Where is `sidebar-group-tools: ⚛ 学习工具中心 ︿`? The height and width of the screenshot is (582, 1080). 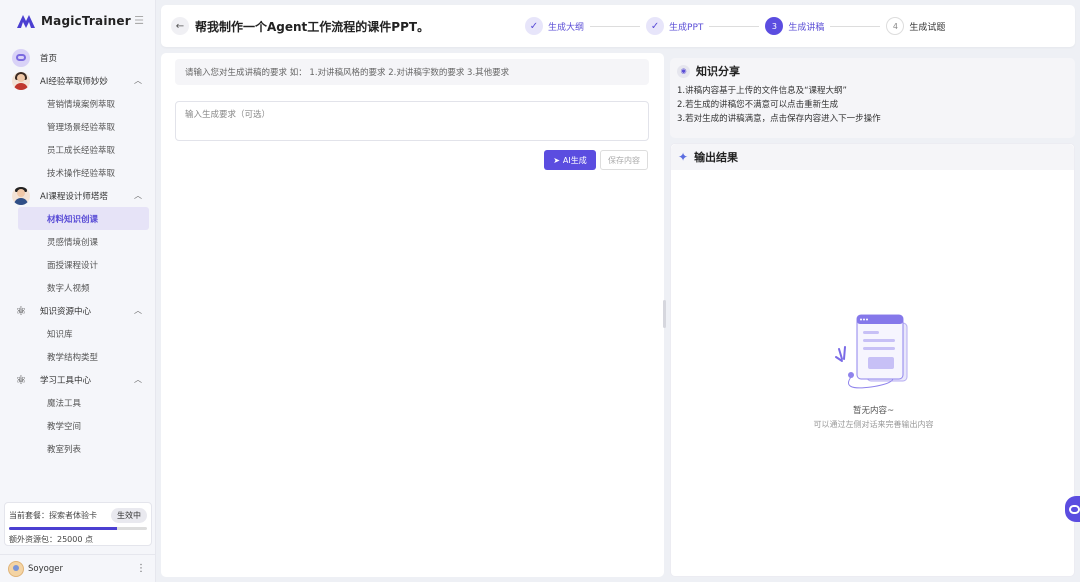 sidebar-group-tools: ⚛ 学习工具中心 ︿ is located at coordinates (77, 379).